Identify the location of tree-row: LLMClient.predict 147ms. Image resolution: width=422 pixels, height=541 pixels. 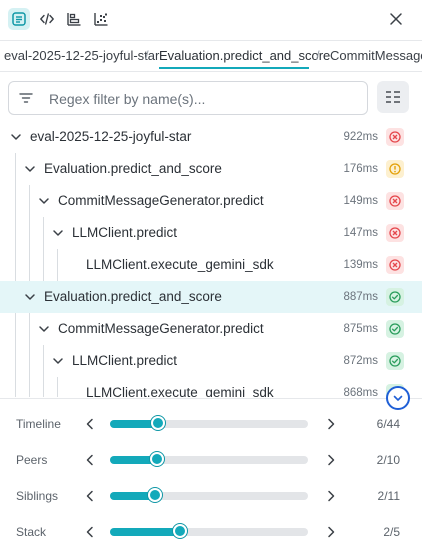
(211, 233).